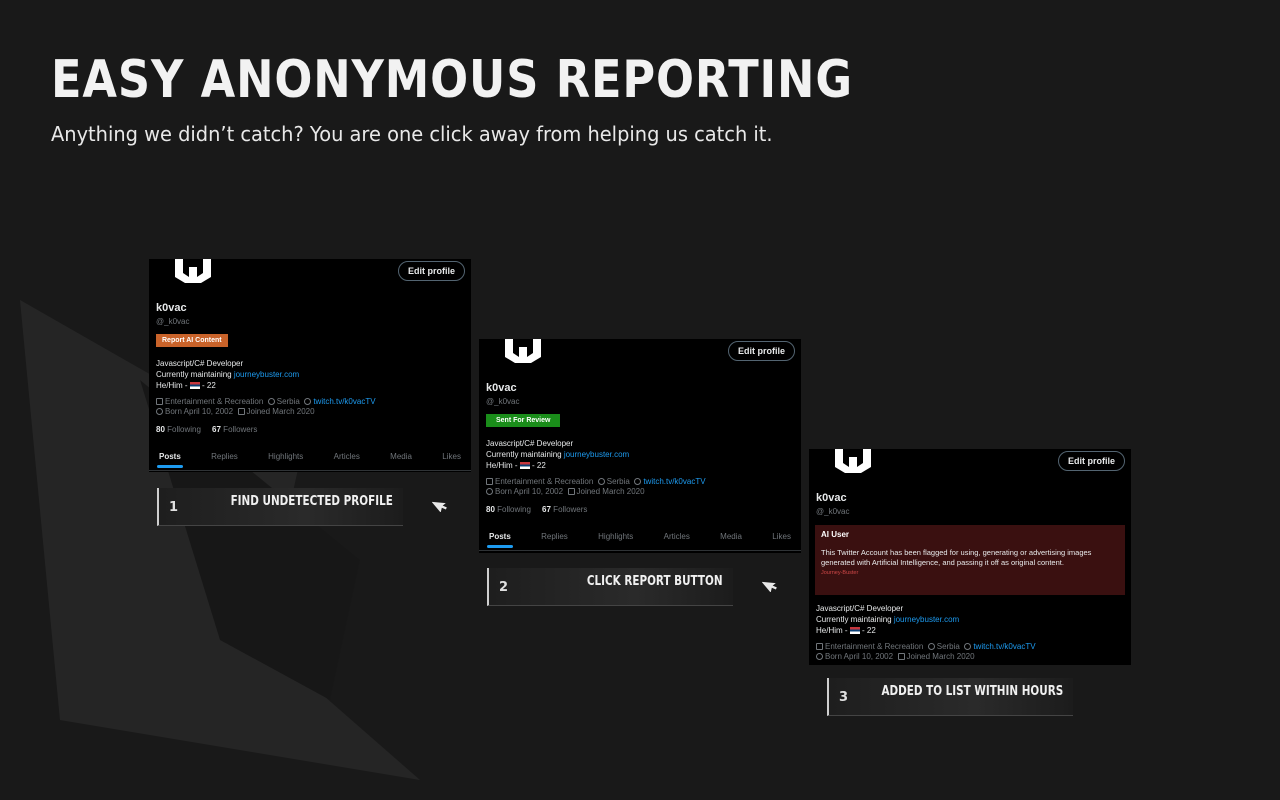  Describe the element at coordinates (655, 581) in the screenshot. I see `step-label: CLICK REPORT BUTTON` at that location.